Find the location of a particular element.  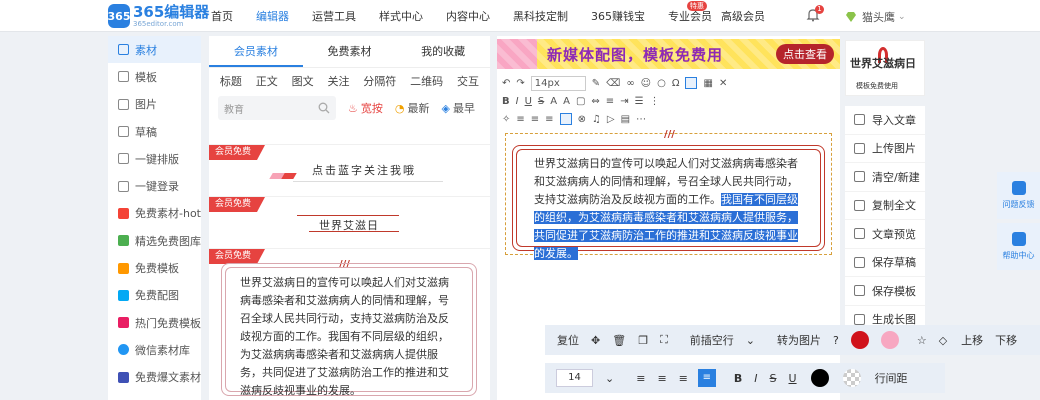

table-icon: ▦ is located at coordinates (707, 83).